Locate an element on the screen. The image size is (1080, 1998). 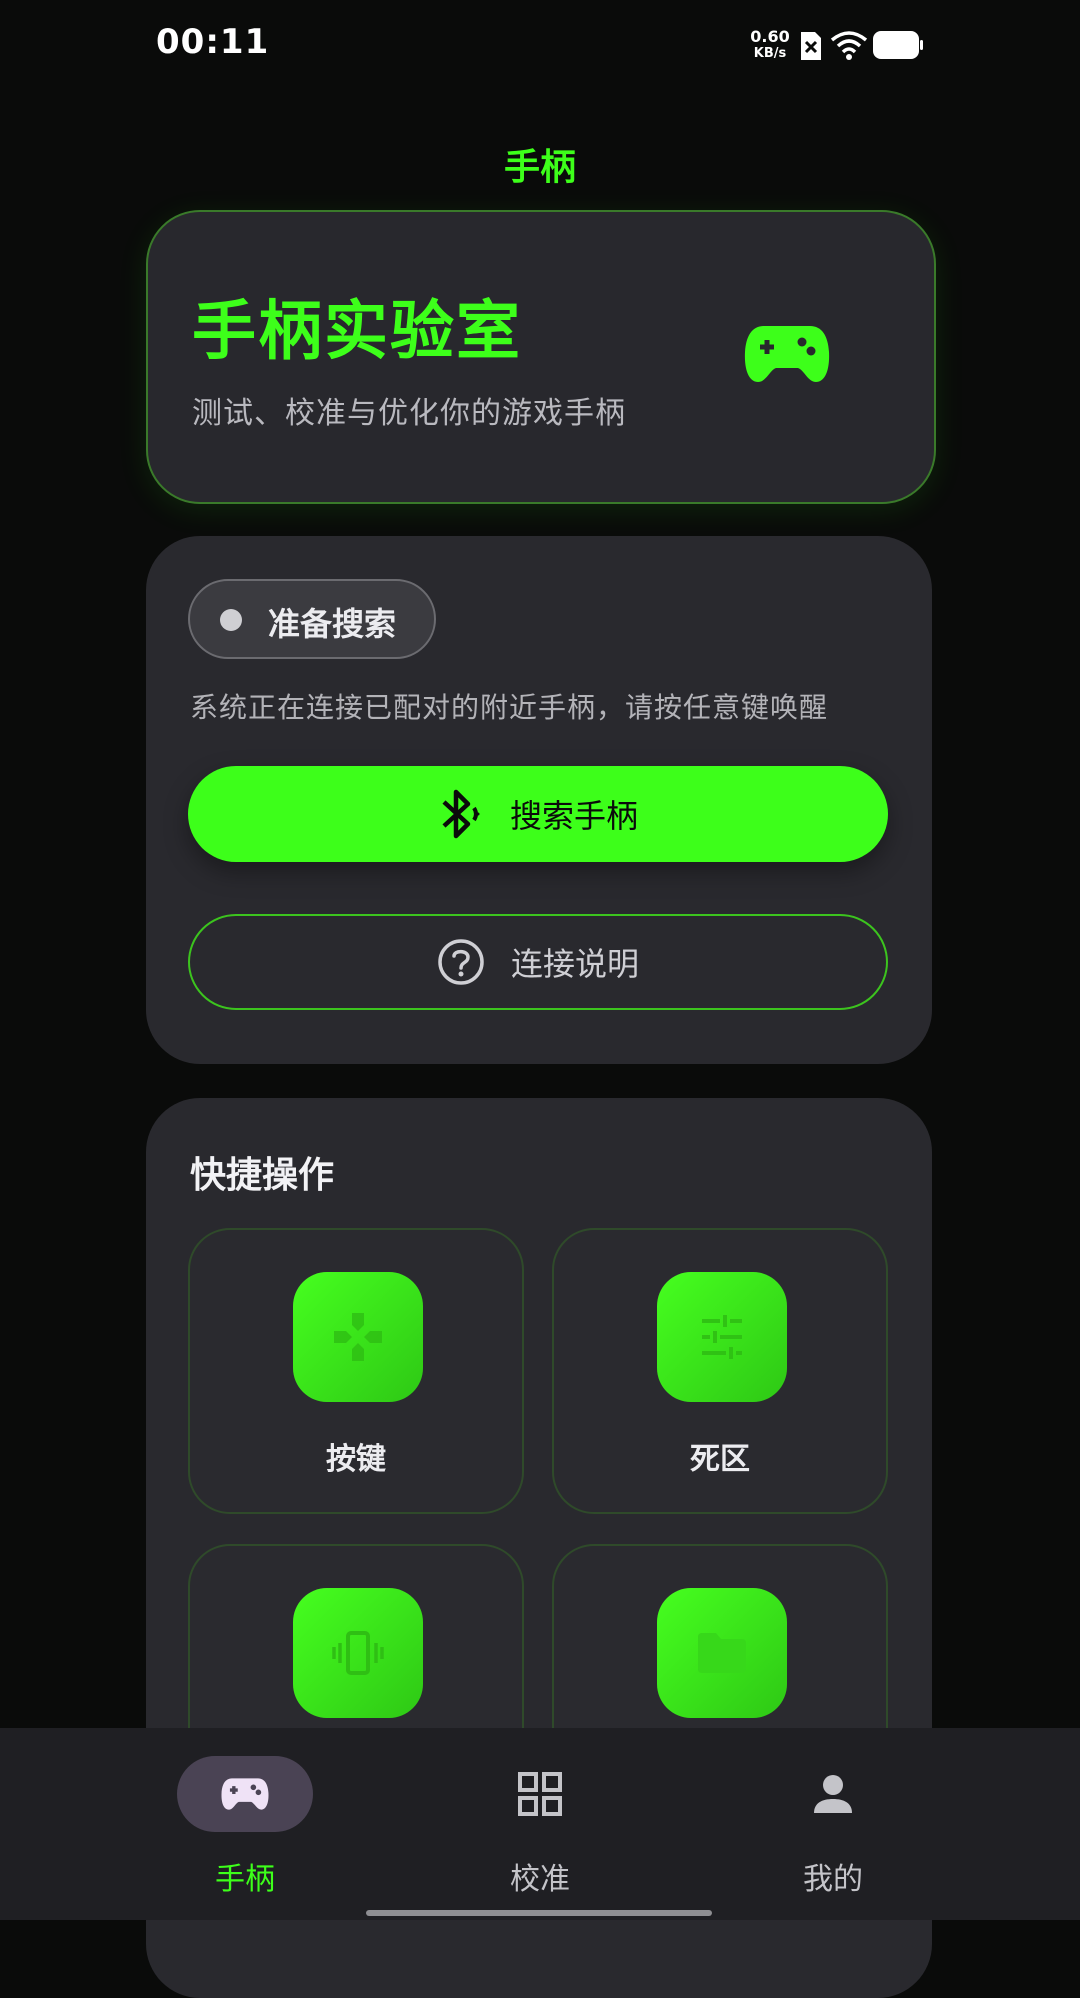
tile-label: 按键 is located at coordinates (356, 1459).